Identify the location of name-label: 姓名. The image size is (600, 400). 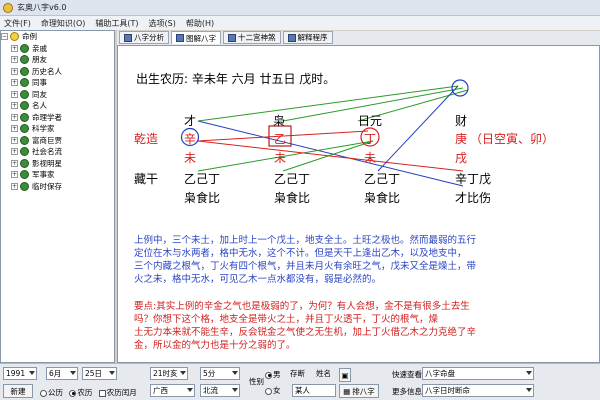
(323, 373).